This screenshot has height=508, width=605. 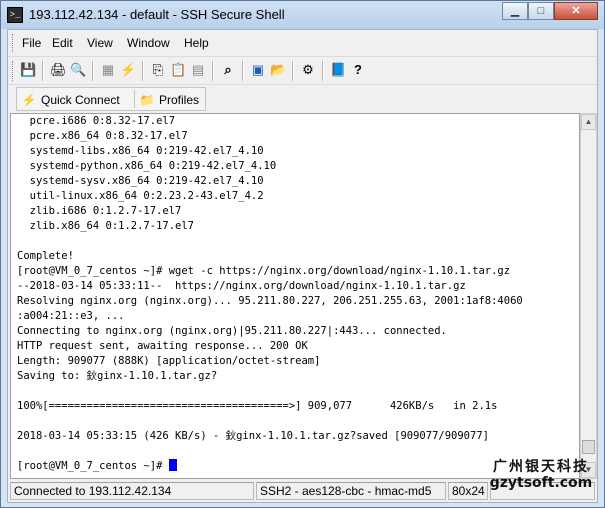 I want to click on terminal-line: Saving to: 鈥ginx-1.10.1.tar.gz?, so click(x=117, y=376).